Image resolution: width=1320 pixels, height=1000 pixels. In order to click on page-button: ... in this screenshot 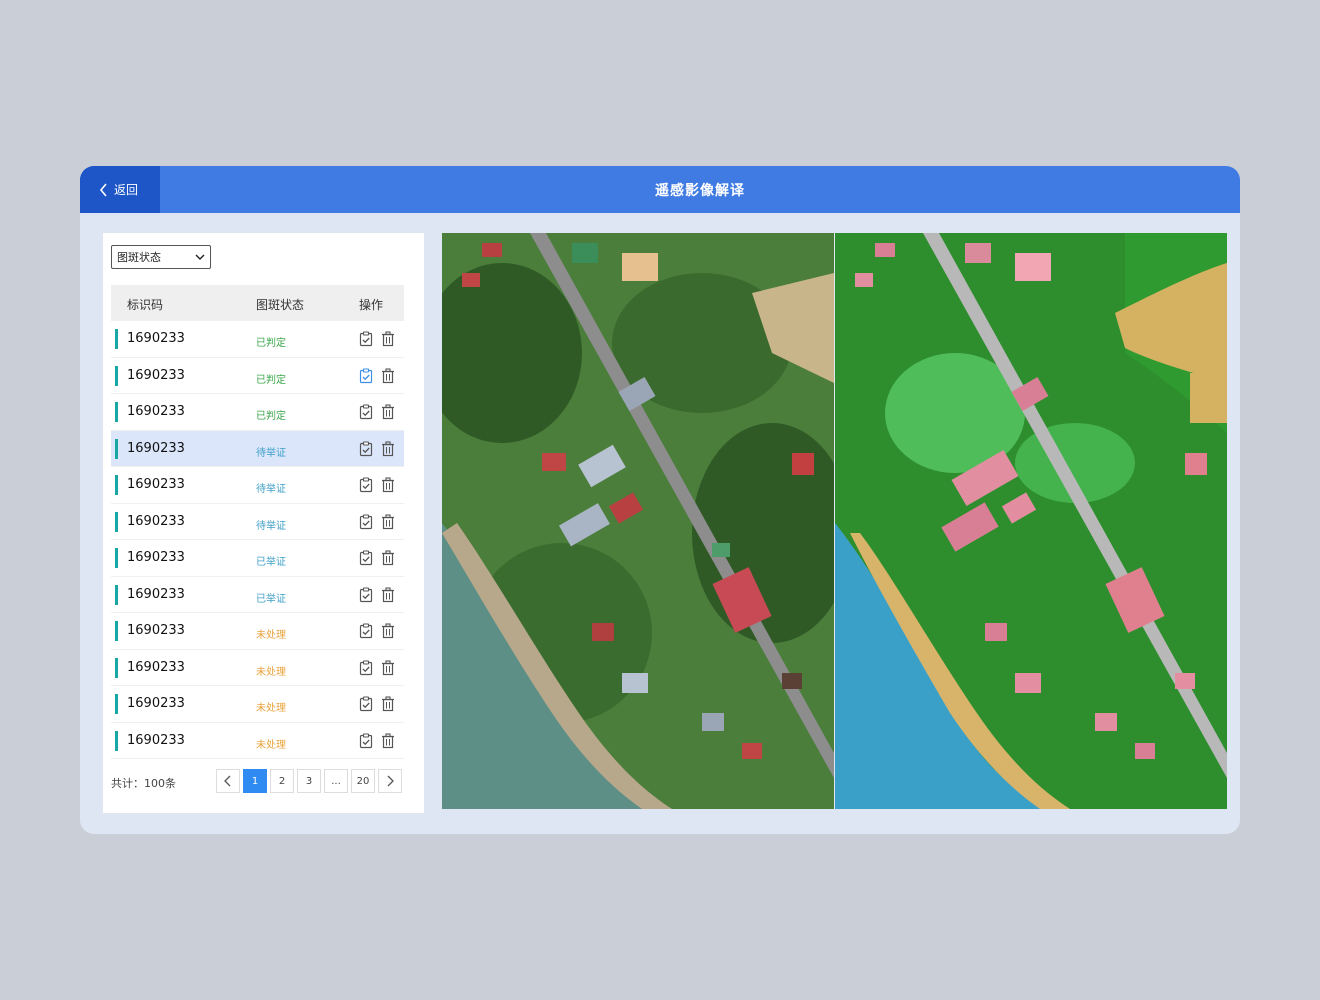, I will do `click(336, 781)`.